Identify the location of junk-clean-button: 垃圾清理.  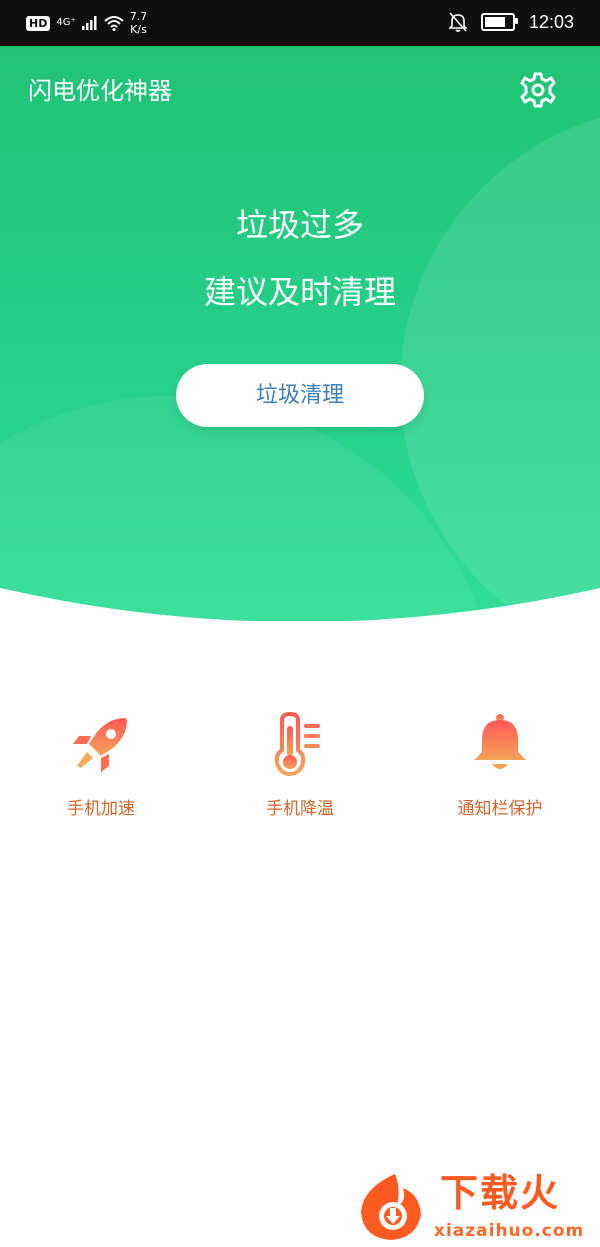
(300, 395).